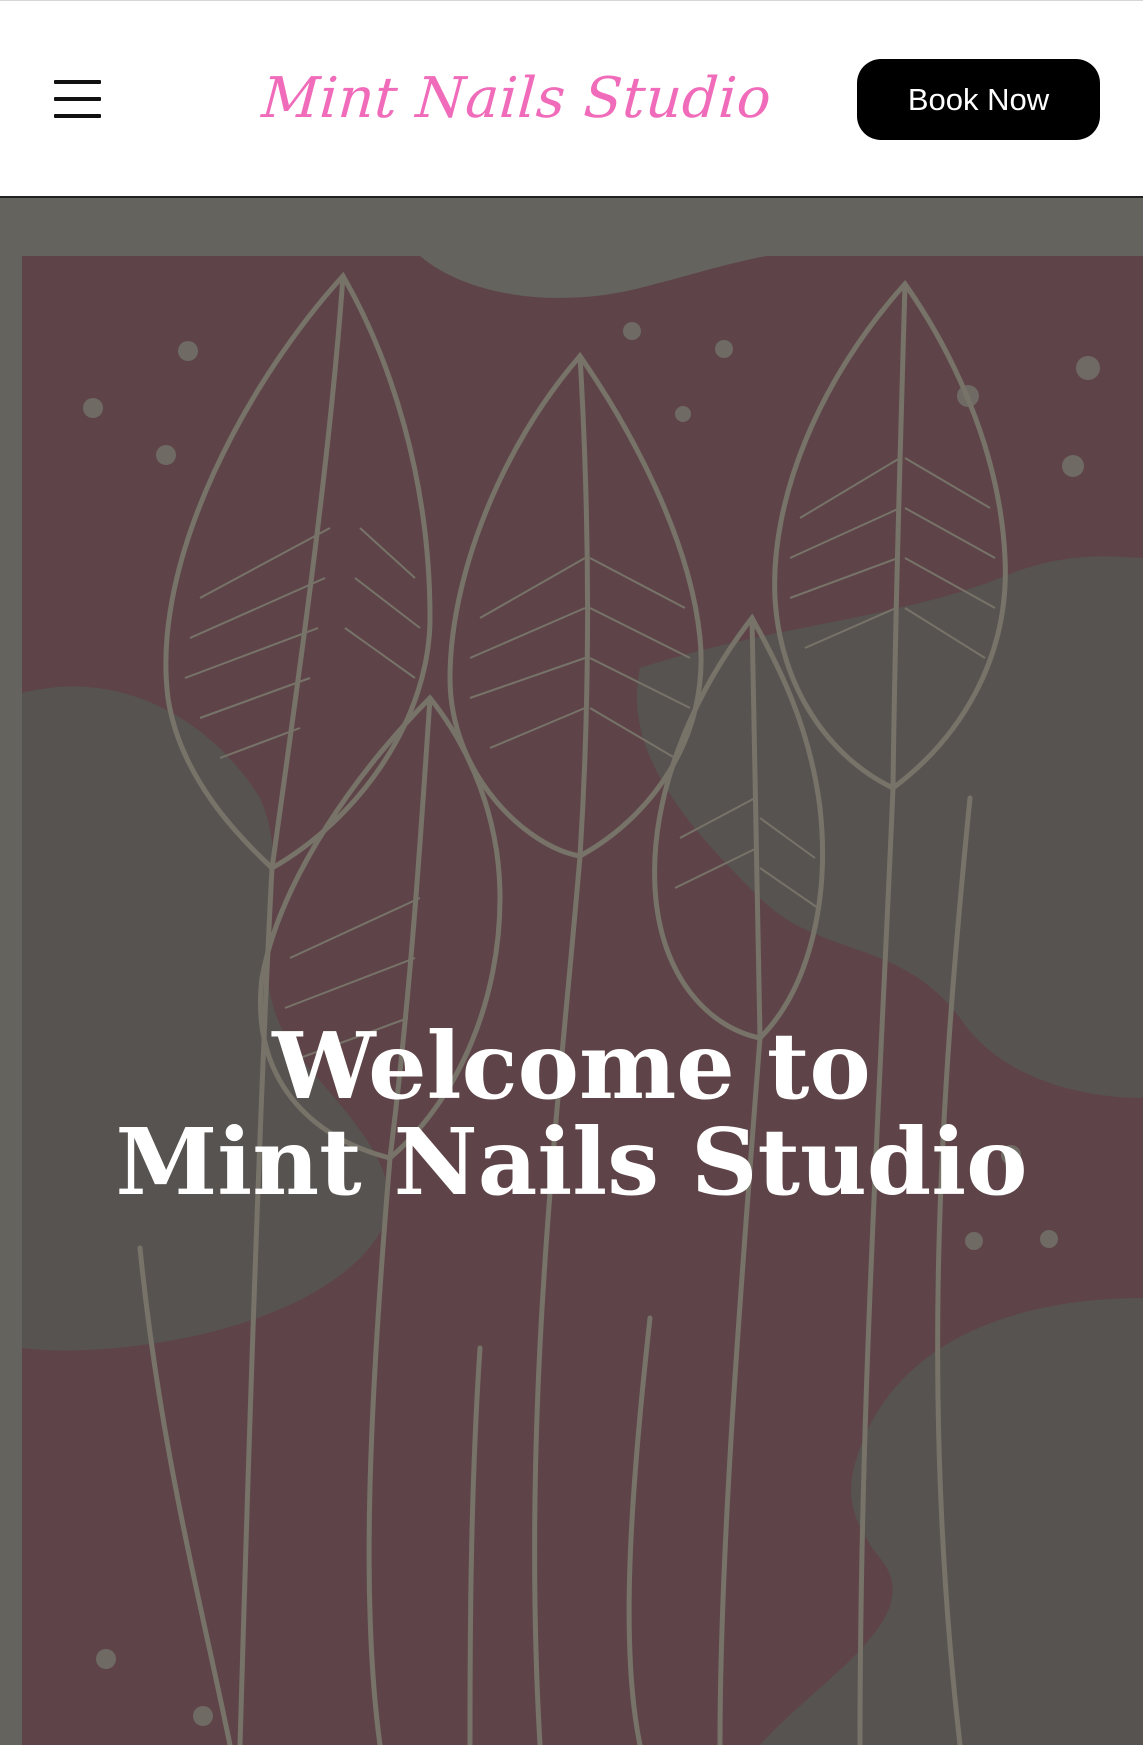 This screenshot has width=1143, height=1745. I want to click on hero-title-line-2: Mint Nails Studio, so click(571, 1162).